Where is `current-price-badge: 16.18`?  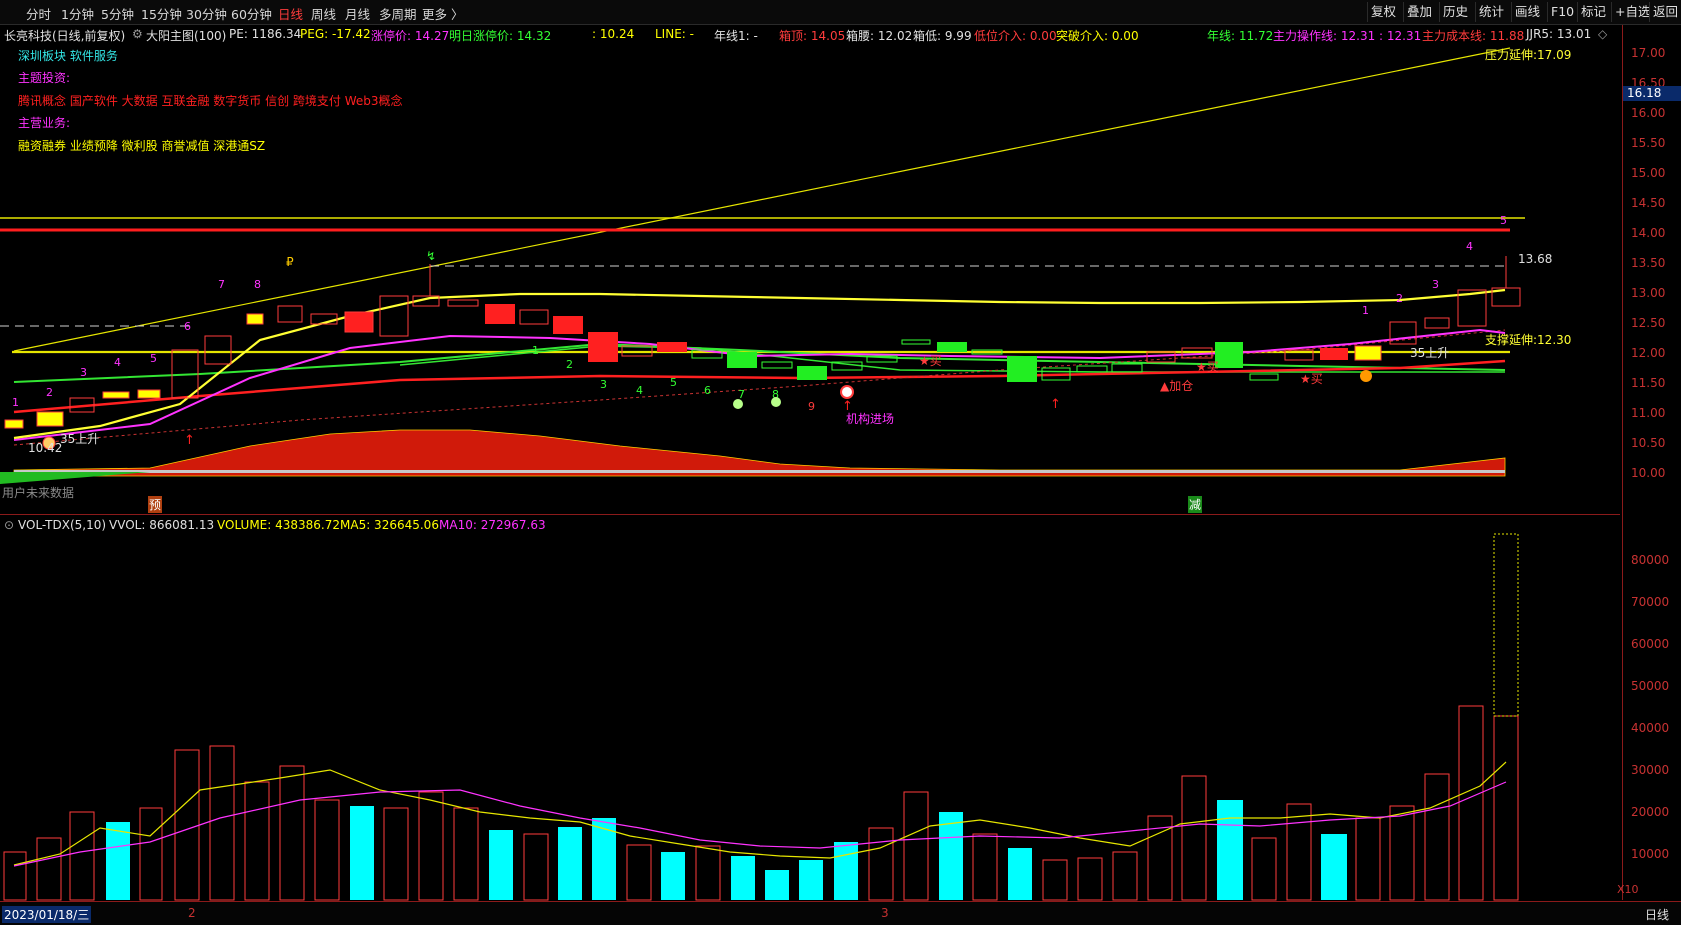
current-price-badge: 16.18 is located at coordinates (1652, 93).